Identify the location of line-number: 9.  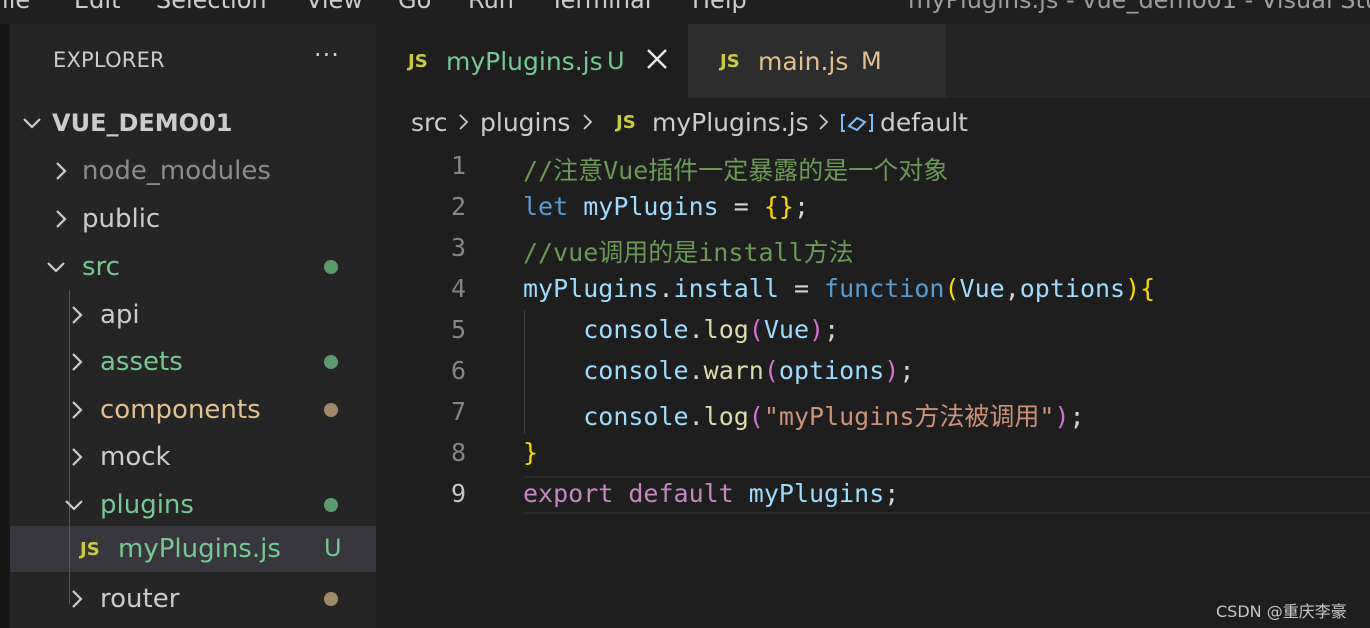
(458, 493).